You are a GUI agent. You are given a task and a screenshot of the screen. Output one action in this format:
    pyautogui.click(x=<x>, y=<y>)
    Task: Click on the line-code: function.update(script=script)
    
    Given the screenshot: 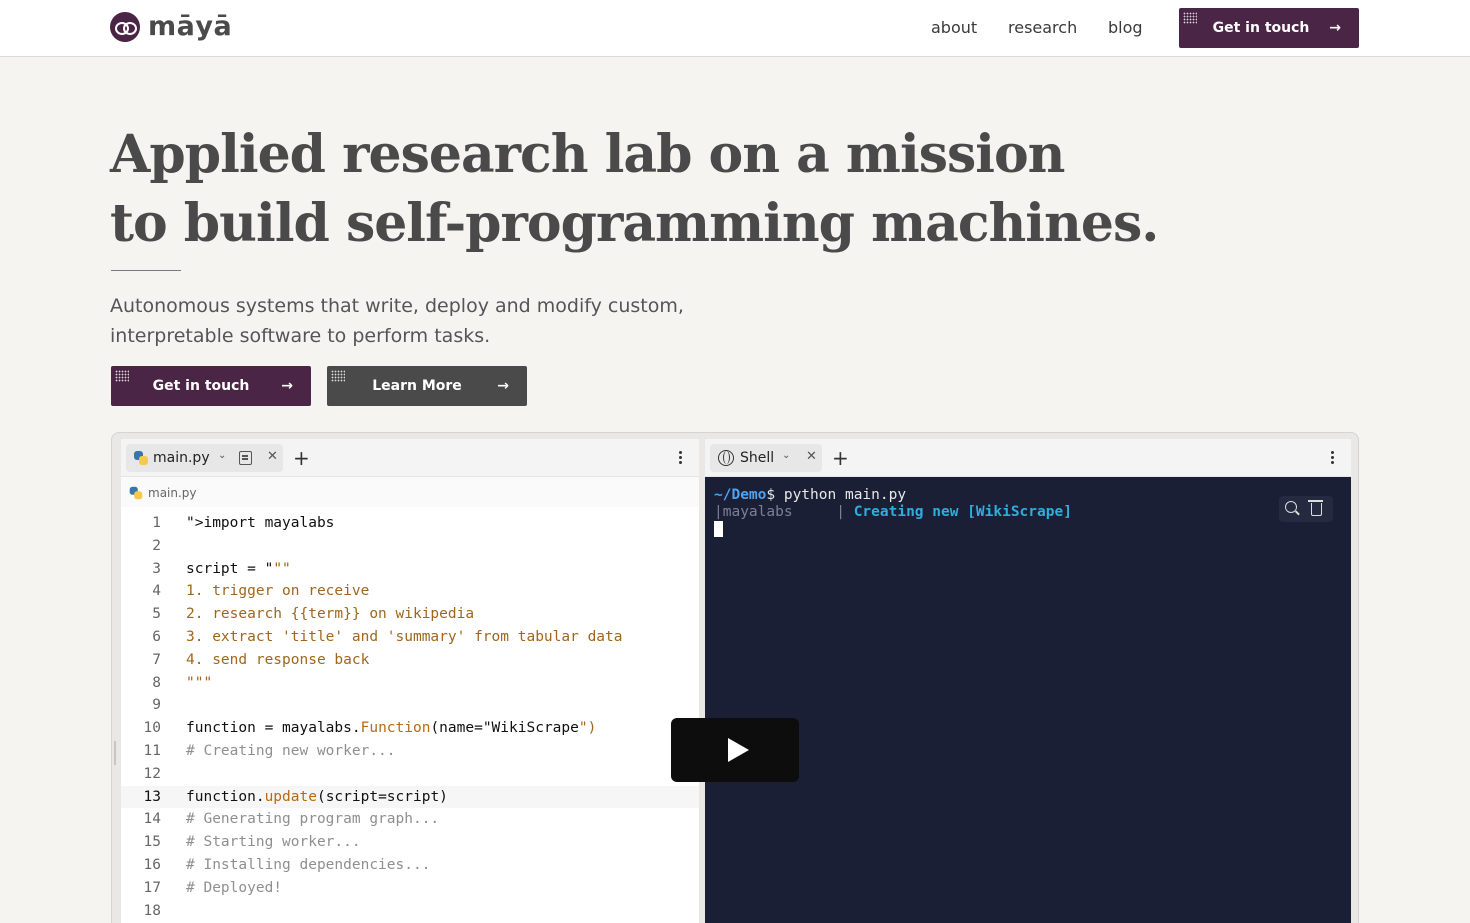 What is the action you would take?
    pyautogui.click(x=317, y=796)
    